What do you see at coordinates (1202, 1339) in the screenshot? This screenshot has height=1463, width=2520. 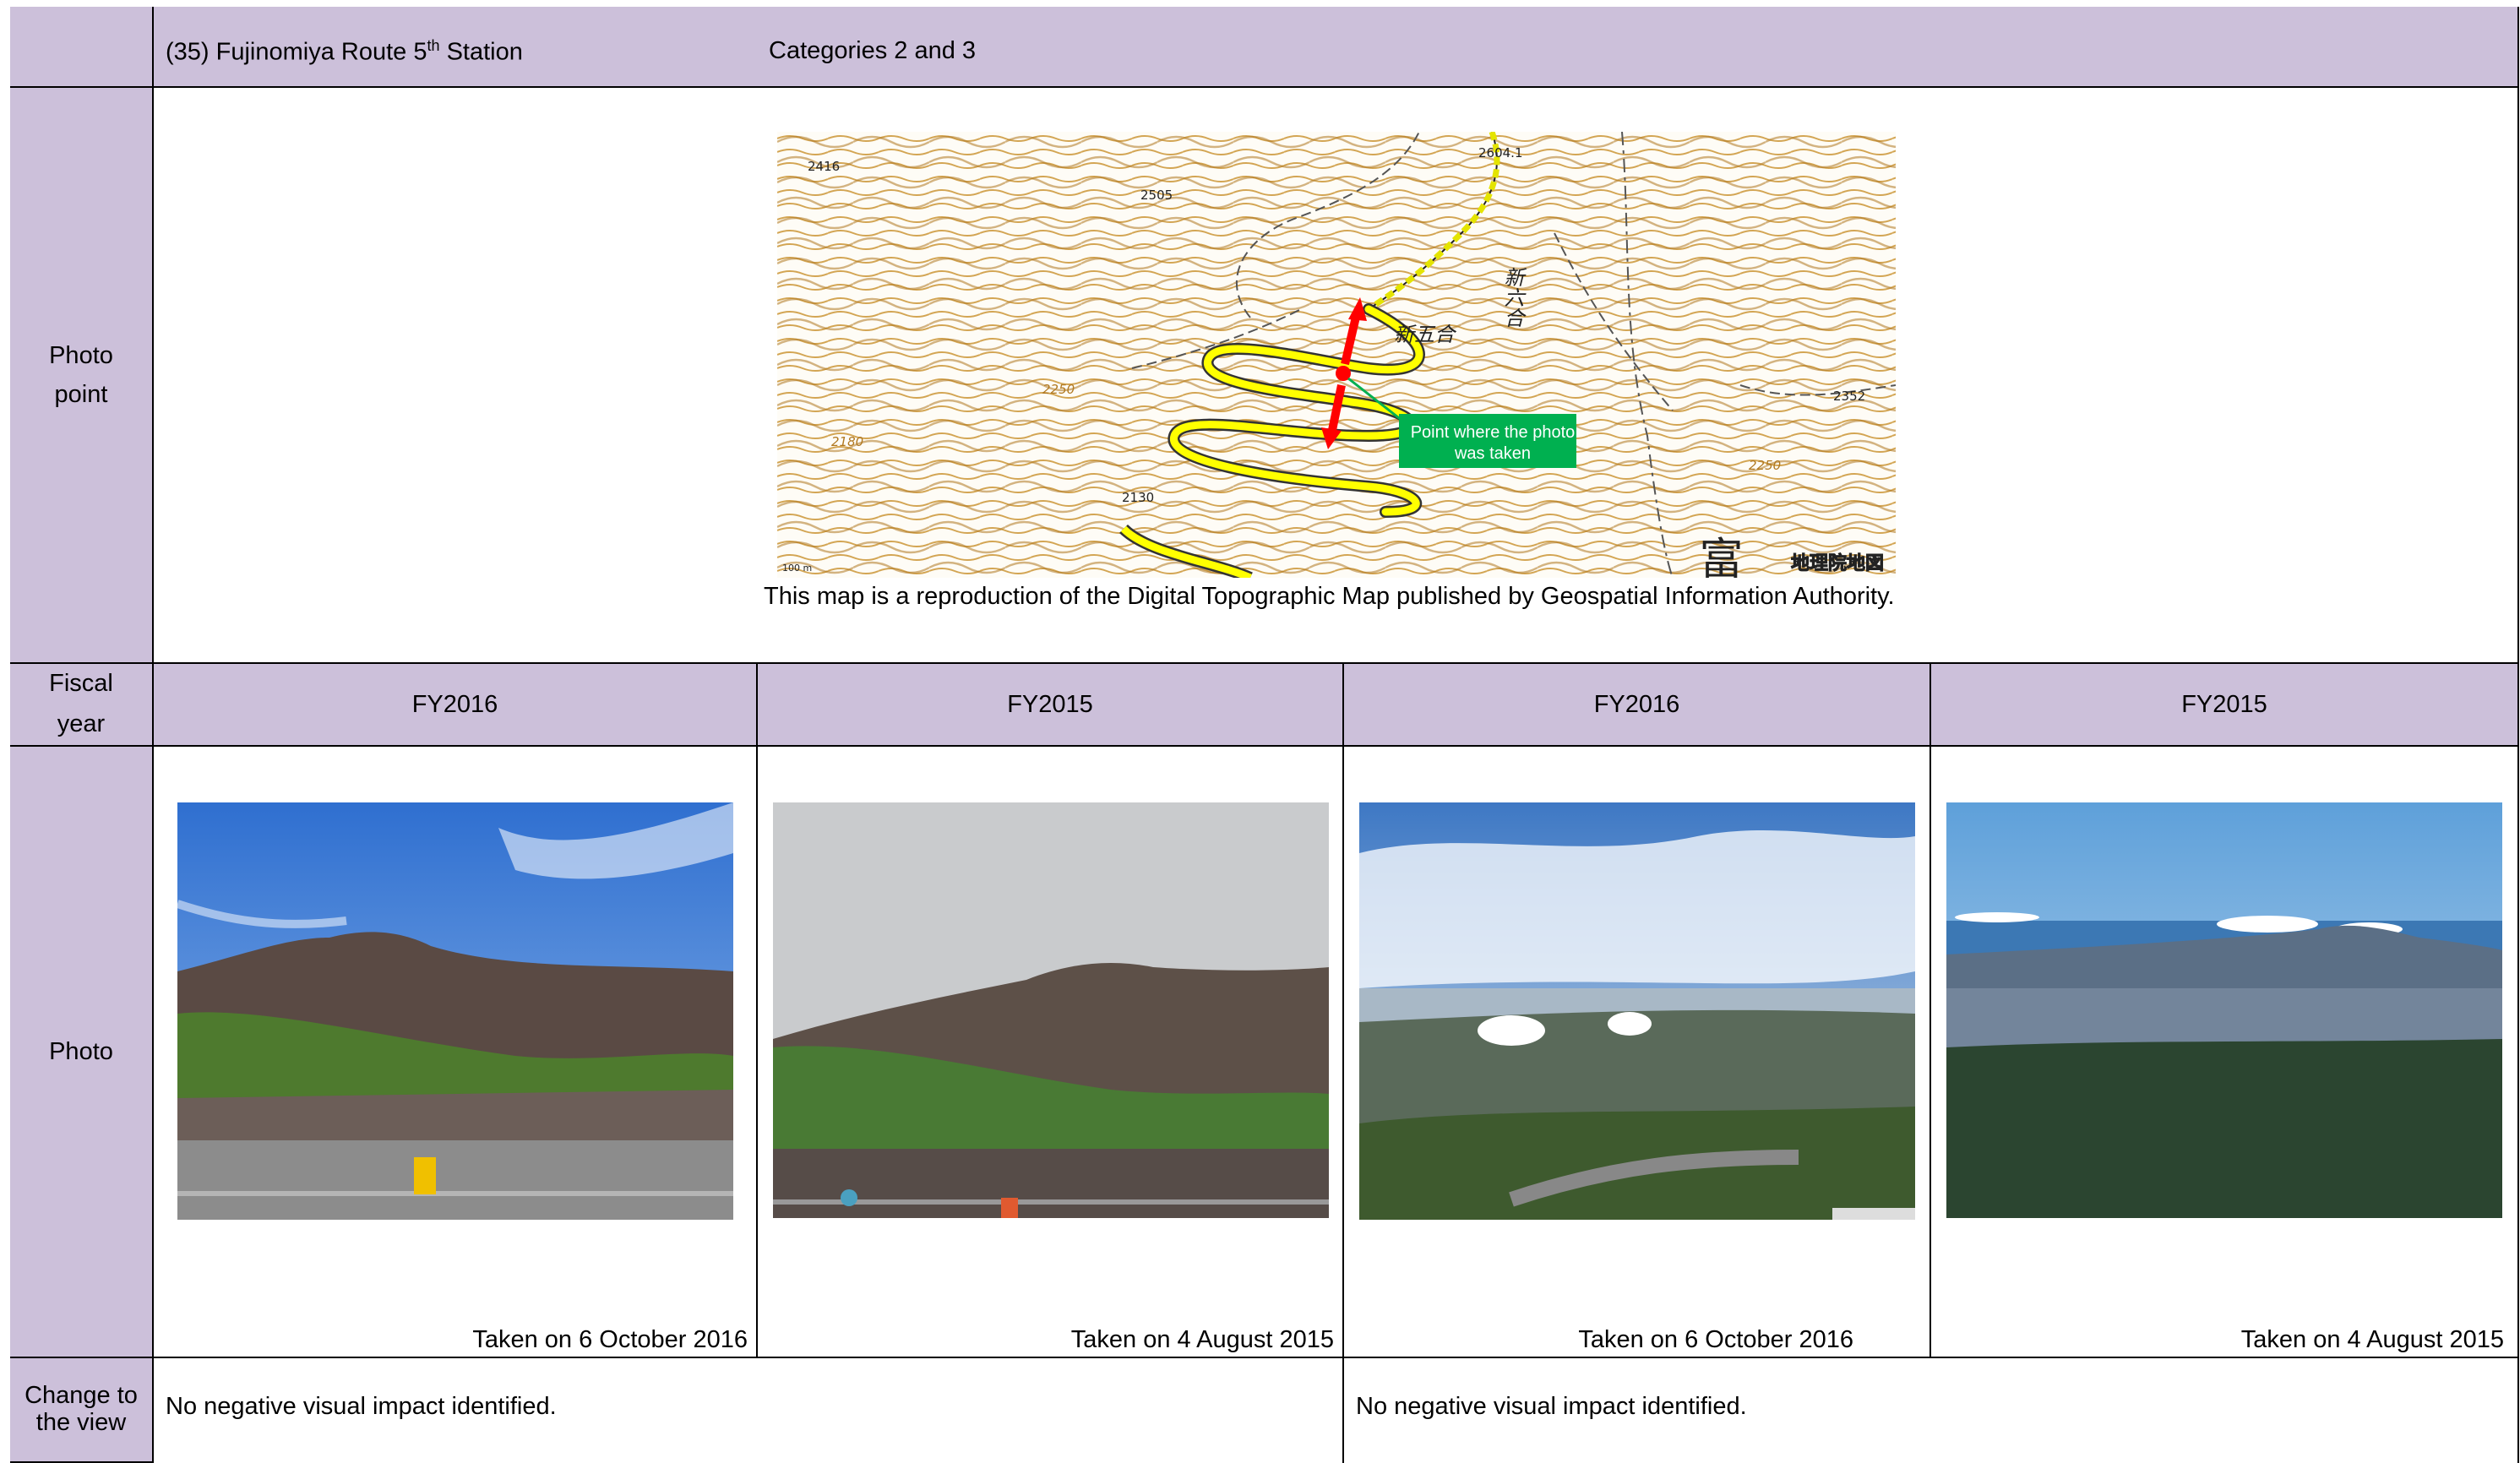 I see `taken-date-2: Taken on 4 August 2015` at bounding box center [1202, 1339].